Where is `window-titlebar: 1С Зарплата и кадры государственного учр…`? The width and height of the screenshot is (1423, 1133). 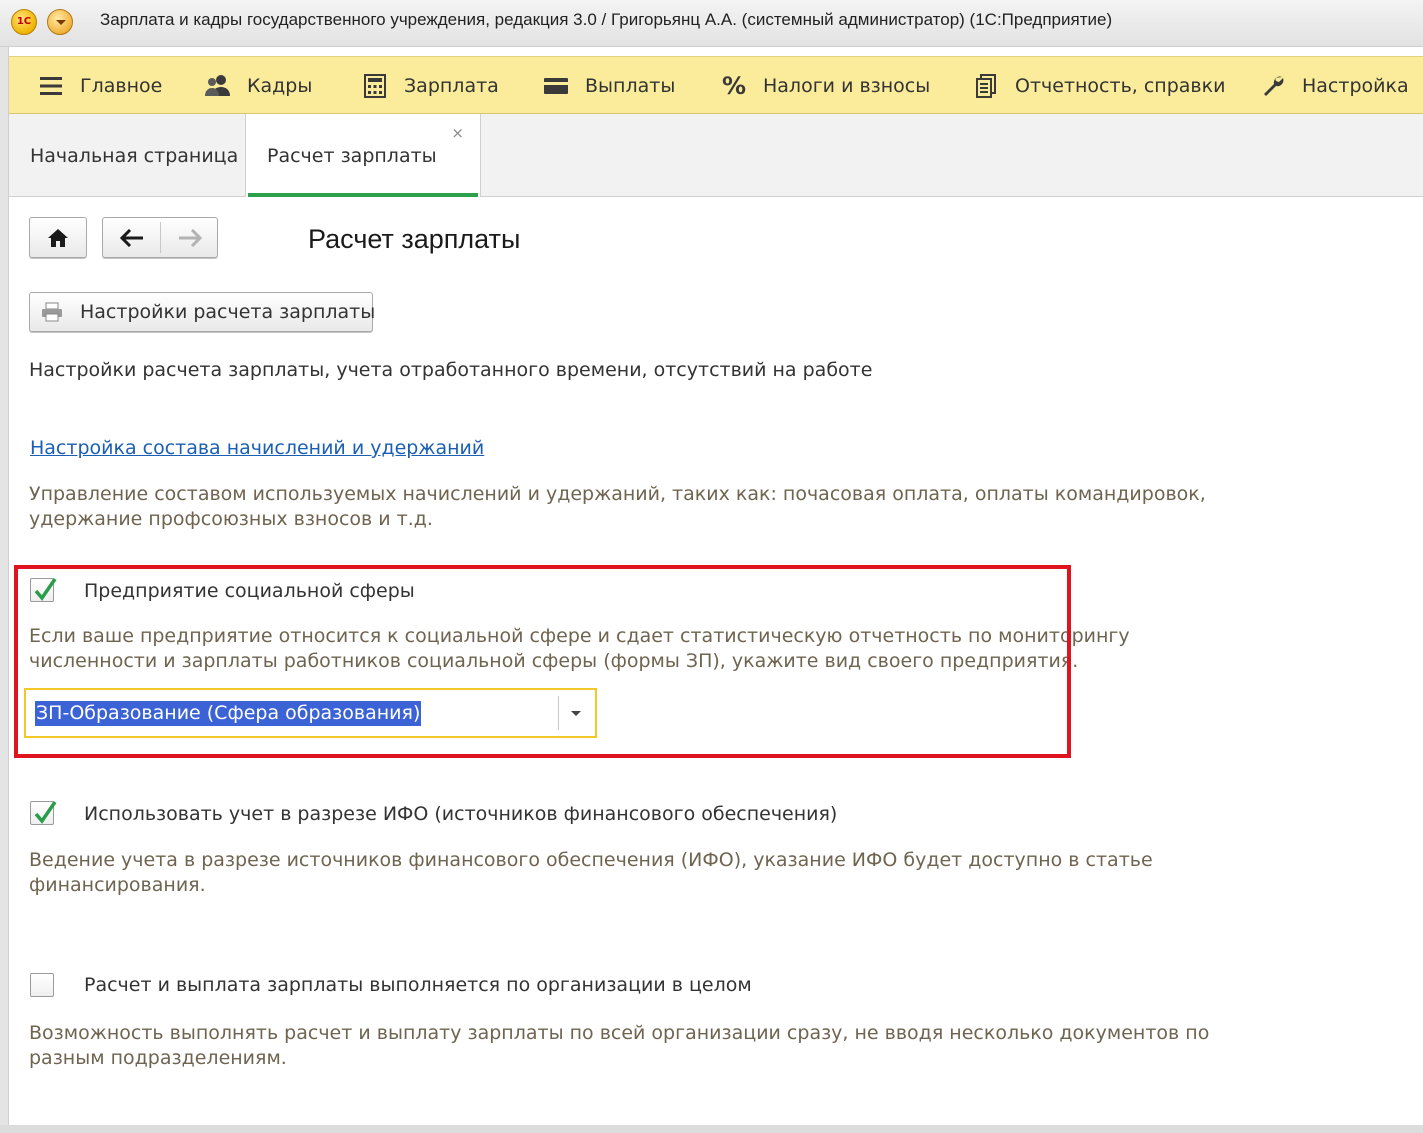
window-titlebar: 1С Зарплата и кадры государственного учр… is located at coordinates (711, 23).